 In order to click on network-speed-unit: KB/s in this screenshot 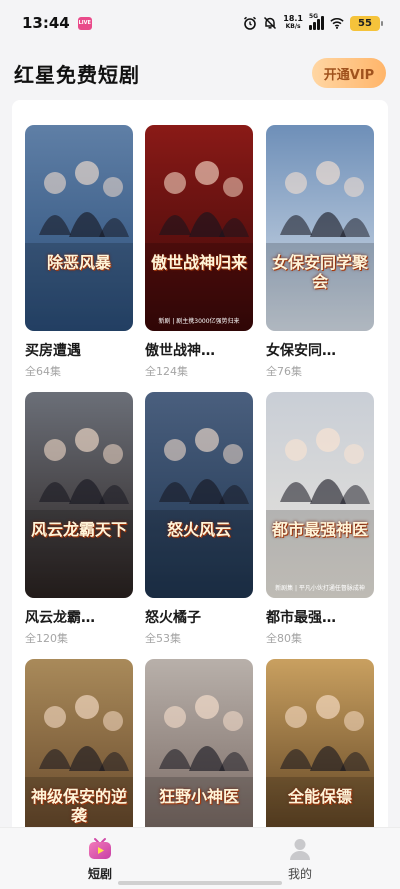, I will do `click(293, 26)`.